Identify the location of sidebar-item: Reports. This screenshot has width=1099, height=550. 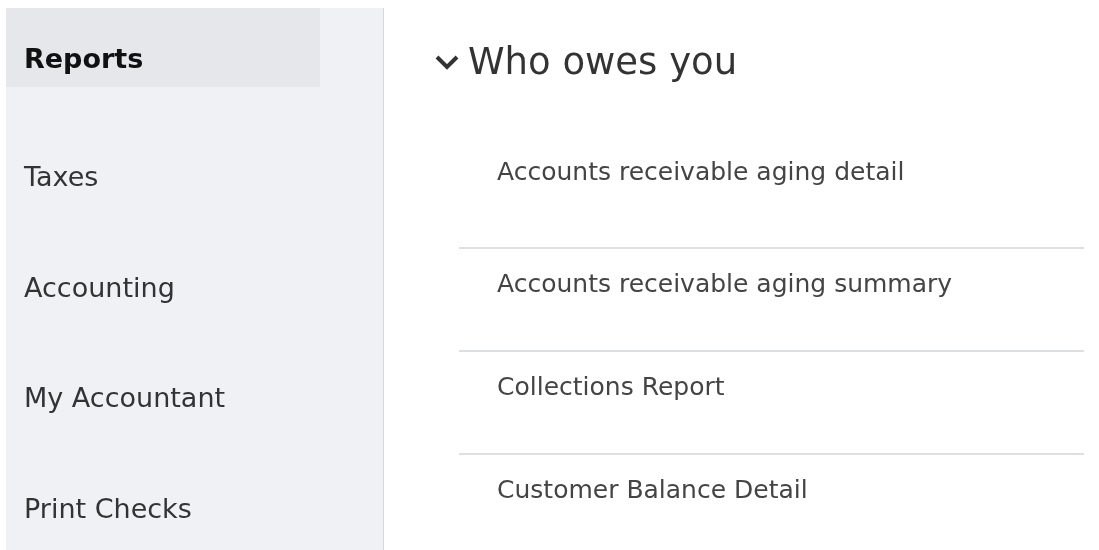
(163, 47).